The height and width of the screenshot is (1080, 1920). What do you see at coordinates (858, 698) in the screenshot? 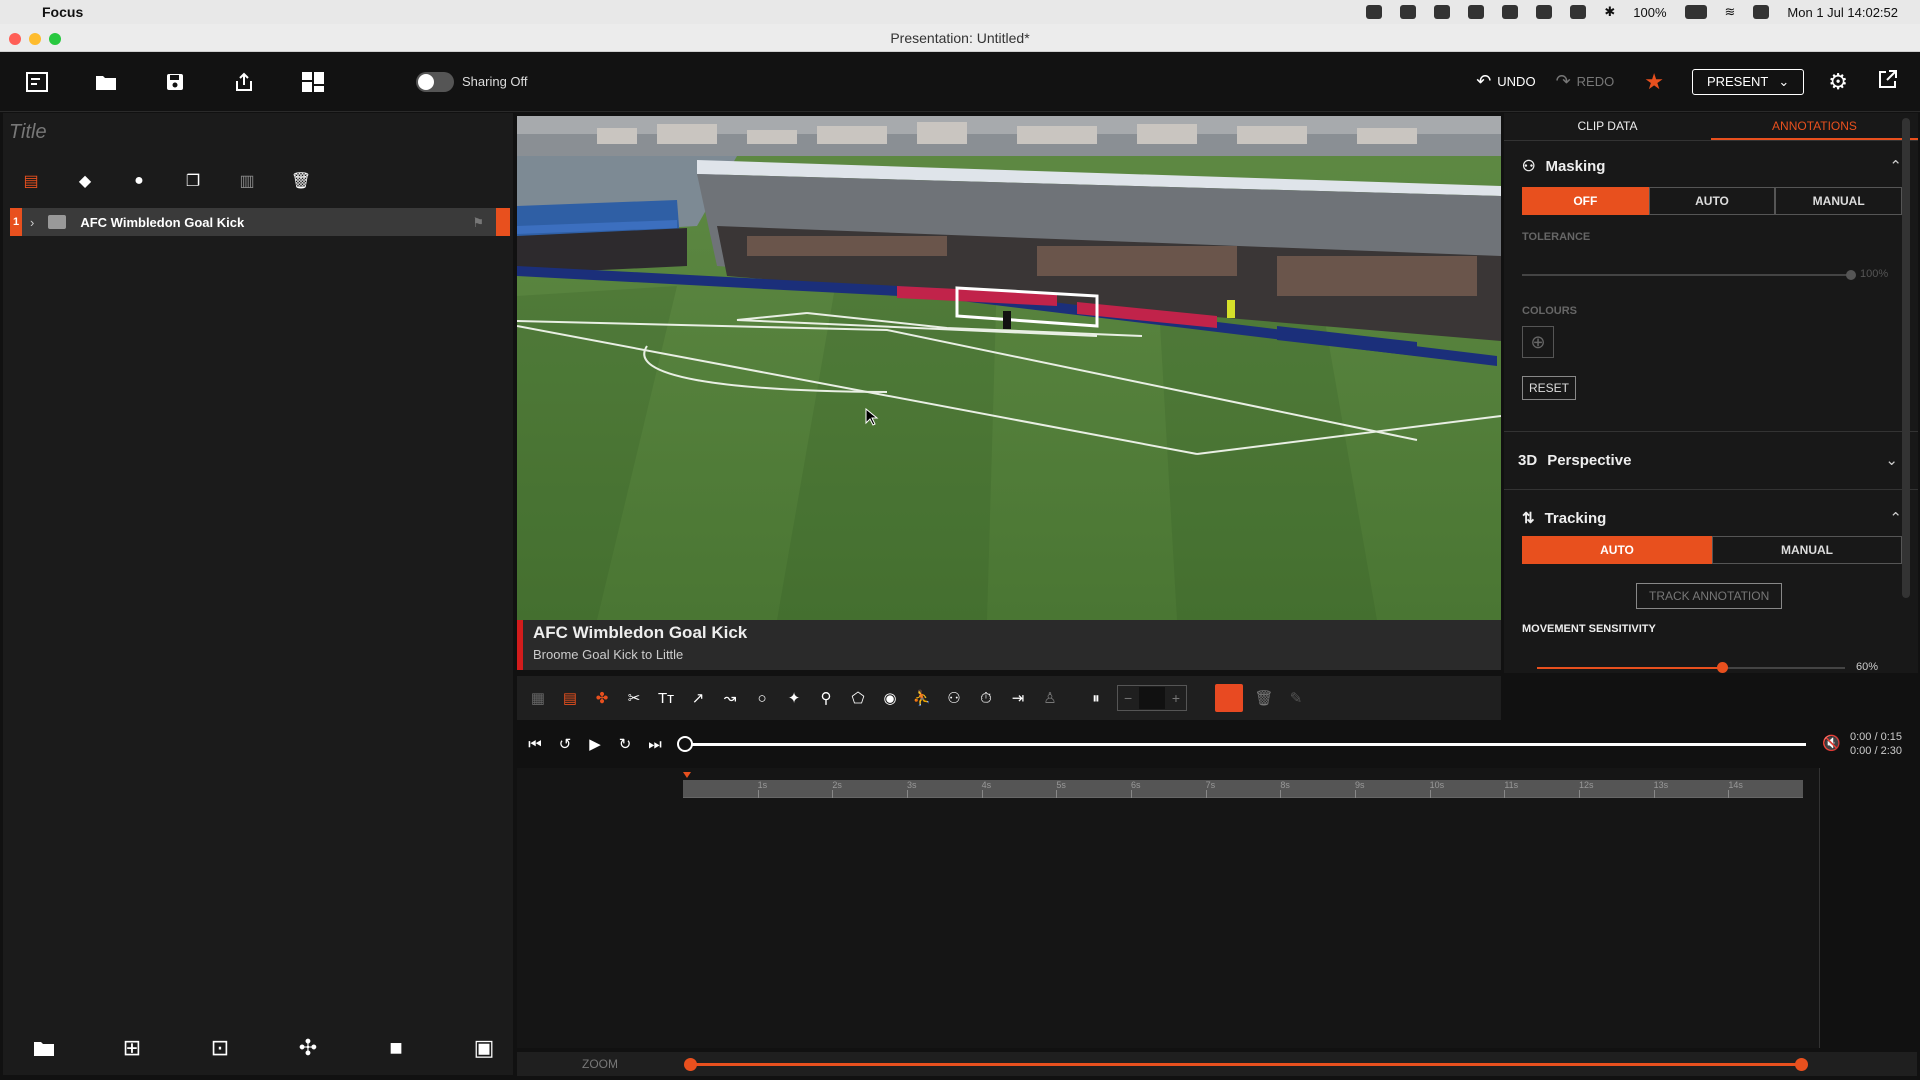
I see `polygon-area-icon: ⬠` at bounding box center [858, 698].